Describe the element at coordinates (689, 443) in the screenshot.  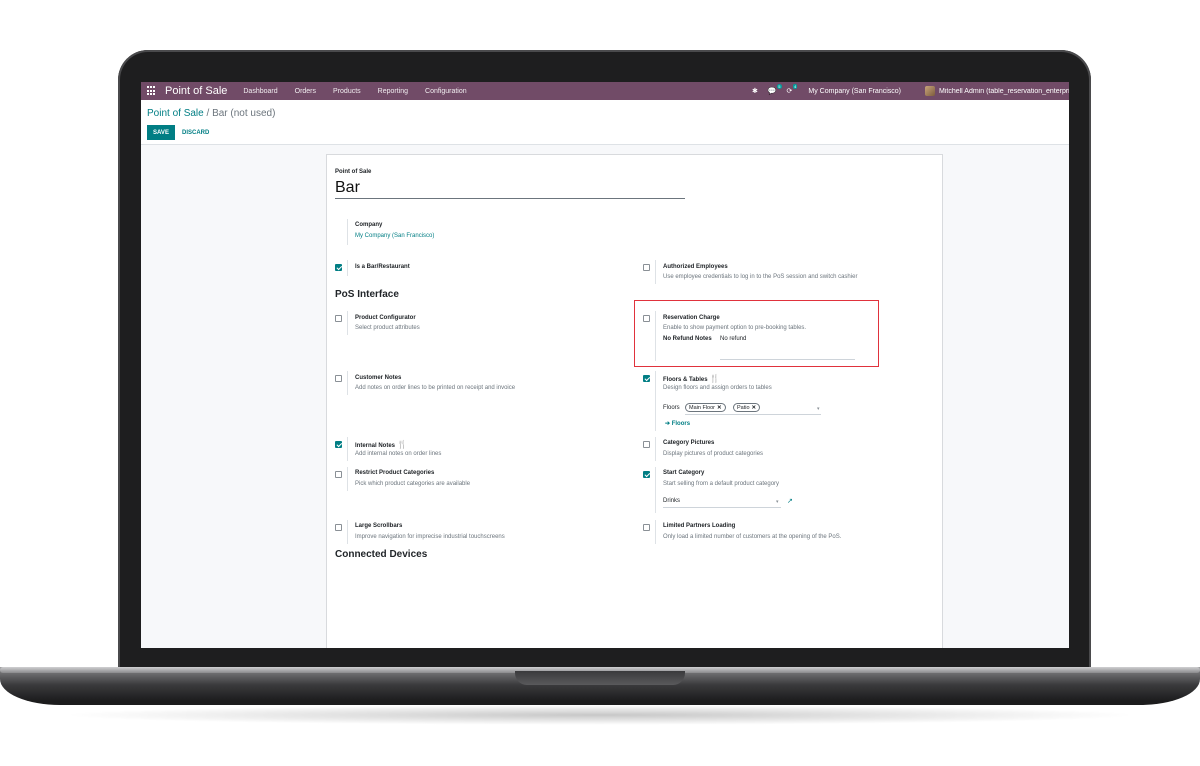
I see `category-pictures-label: Category Pictures` at that location.